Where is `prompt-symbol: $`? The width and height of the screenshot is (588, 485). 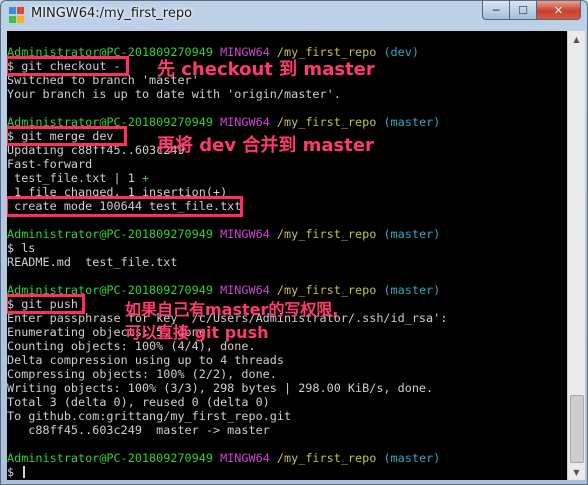 prompt-symbol: $ is located at coordinates (14, 472).